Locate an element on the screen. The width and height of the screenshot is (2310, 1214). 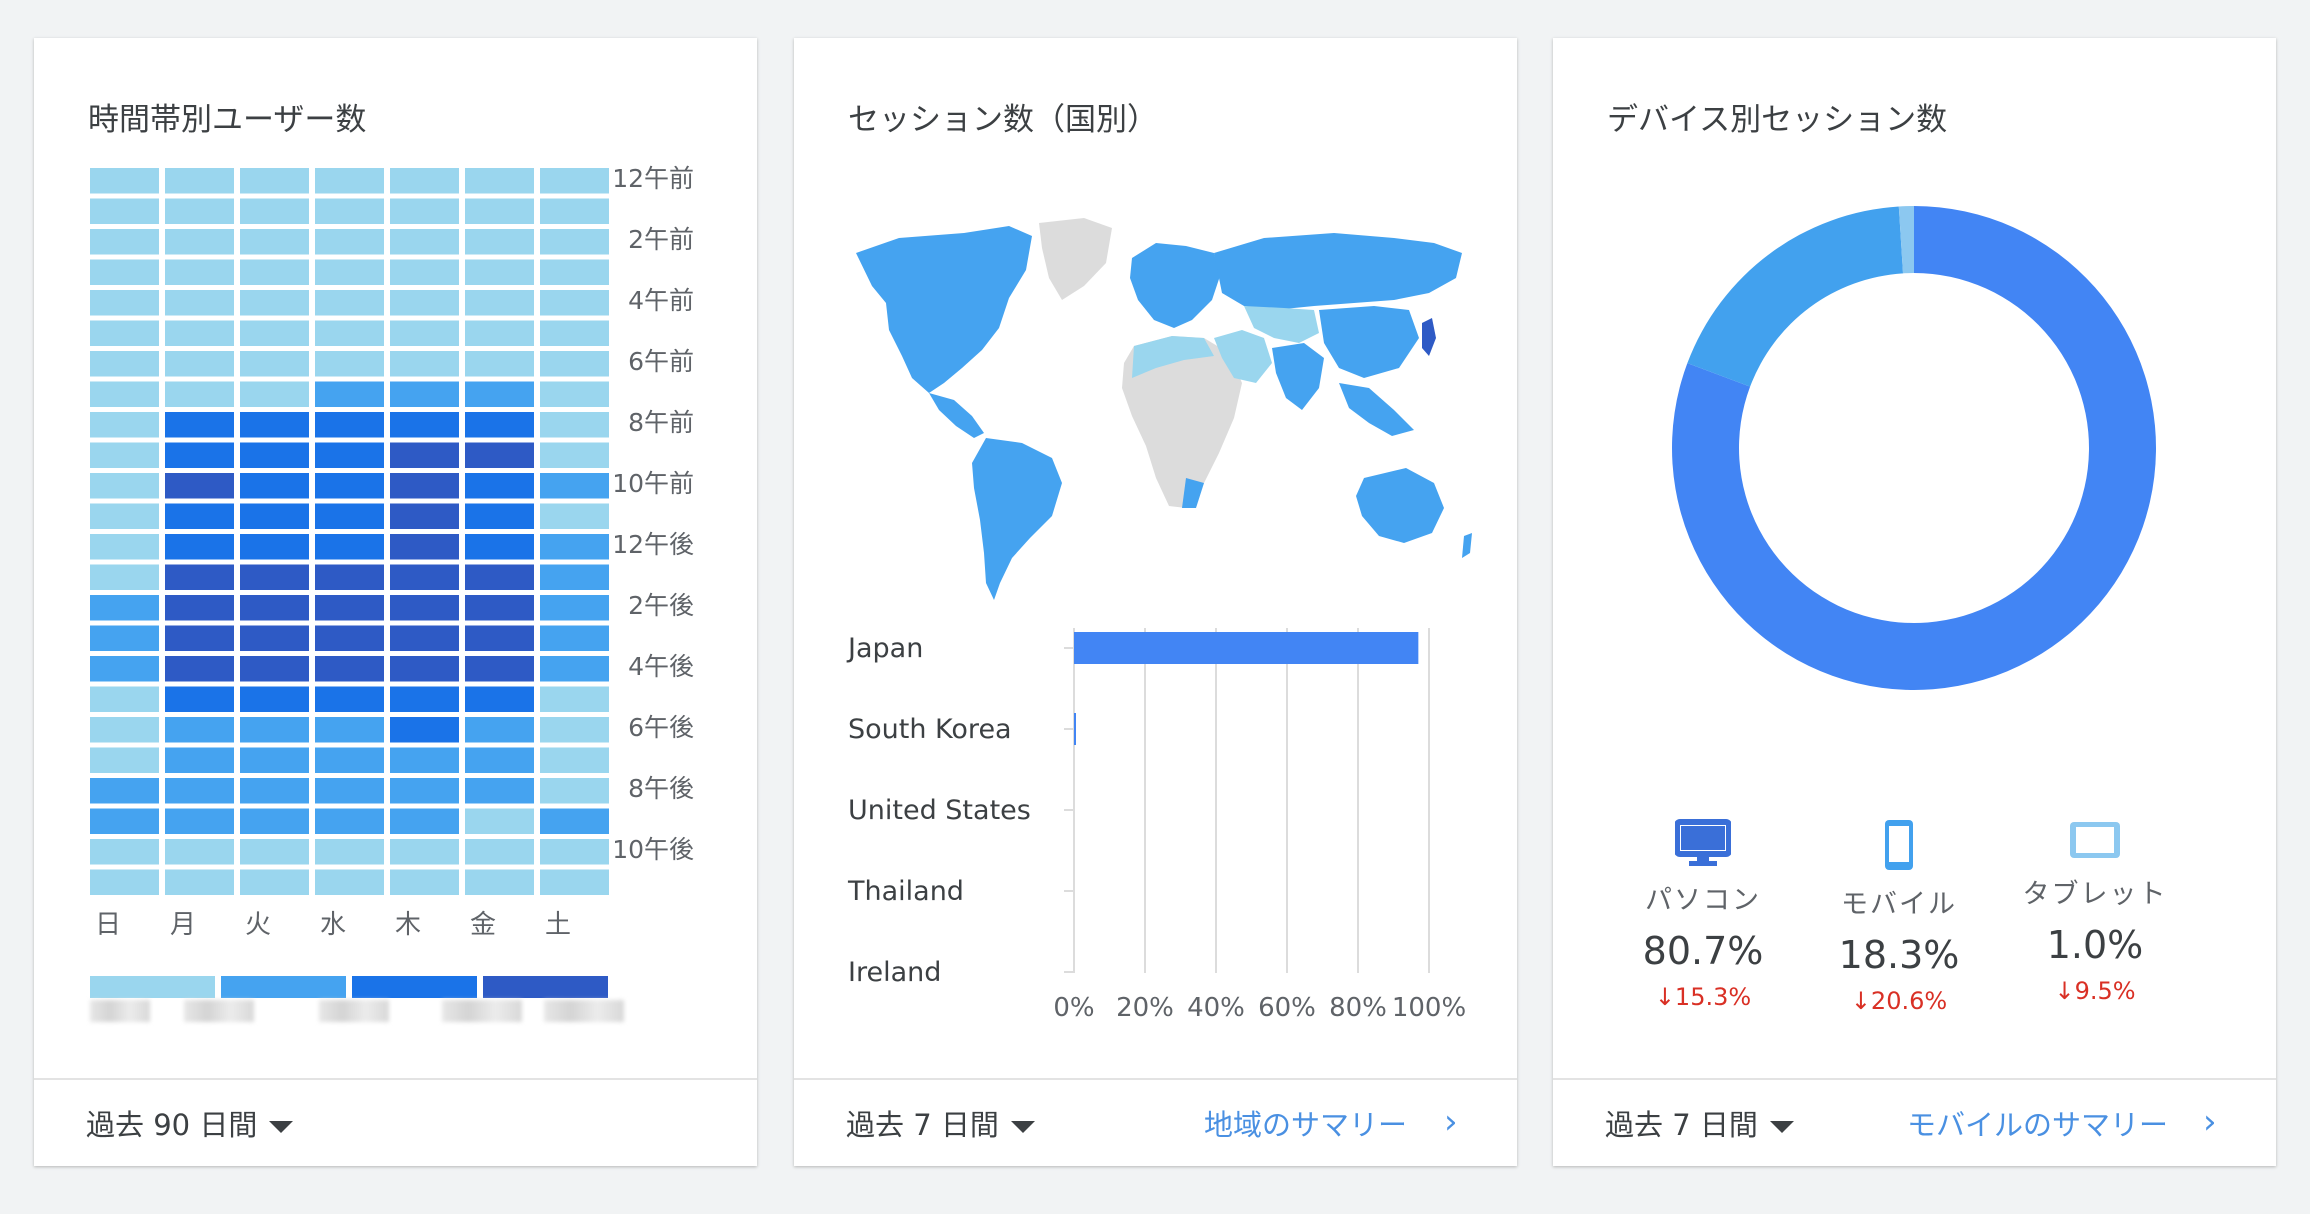
bar-category-label: Japan is located at coordinates (884, 648).